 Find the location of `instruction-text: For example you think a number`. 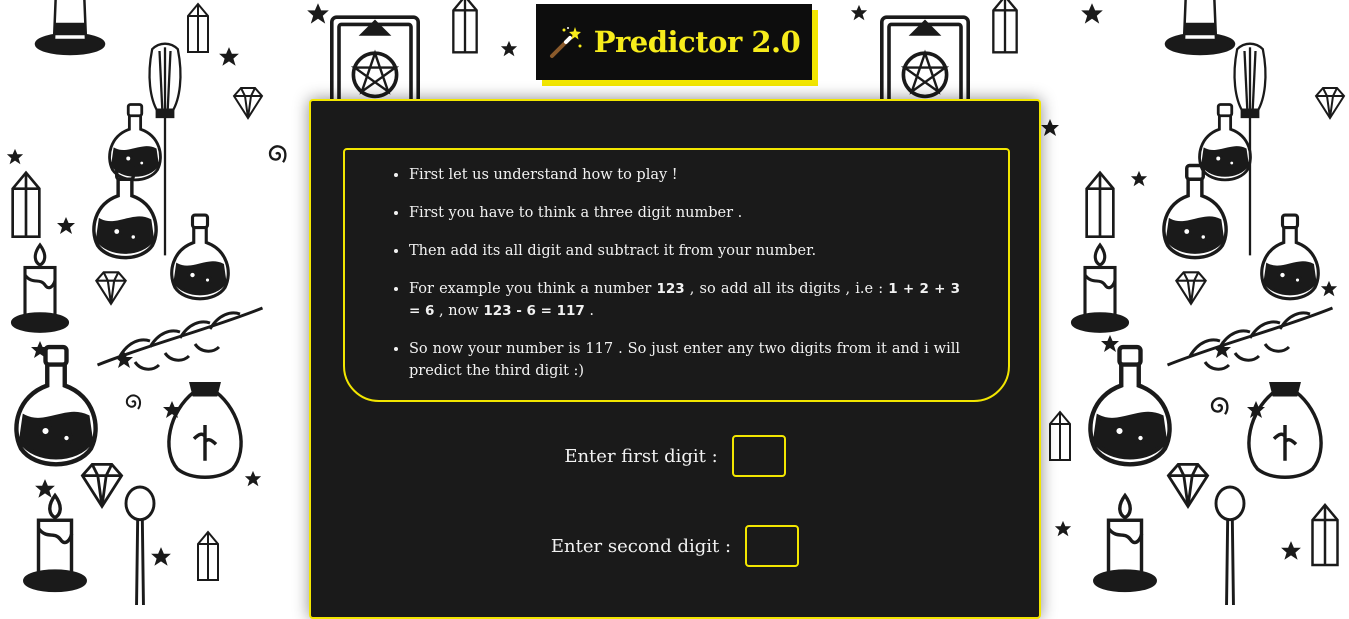

instruction-text: For example you think a number is located at coordinates (533, 289).